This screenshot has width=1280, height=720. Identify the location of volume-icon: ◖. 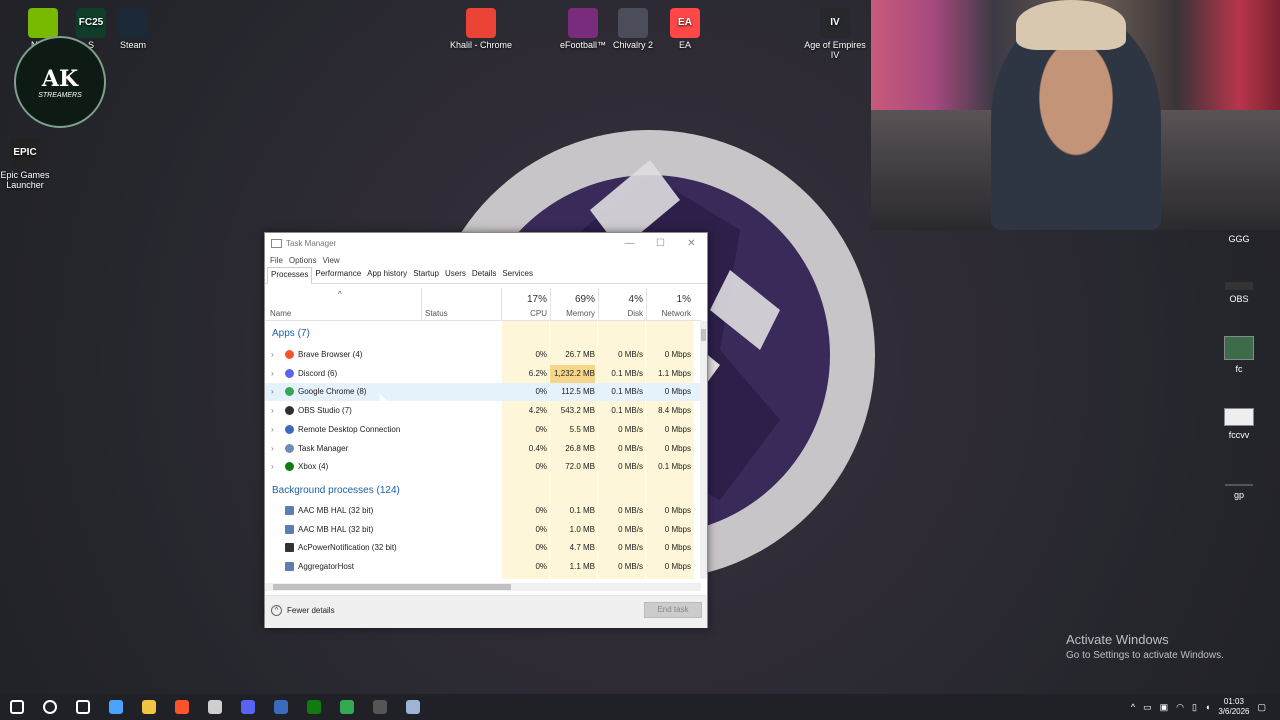
(1207, 707).